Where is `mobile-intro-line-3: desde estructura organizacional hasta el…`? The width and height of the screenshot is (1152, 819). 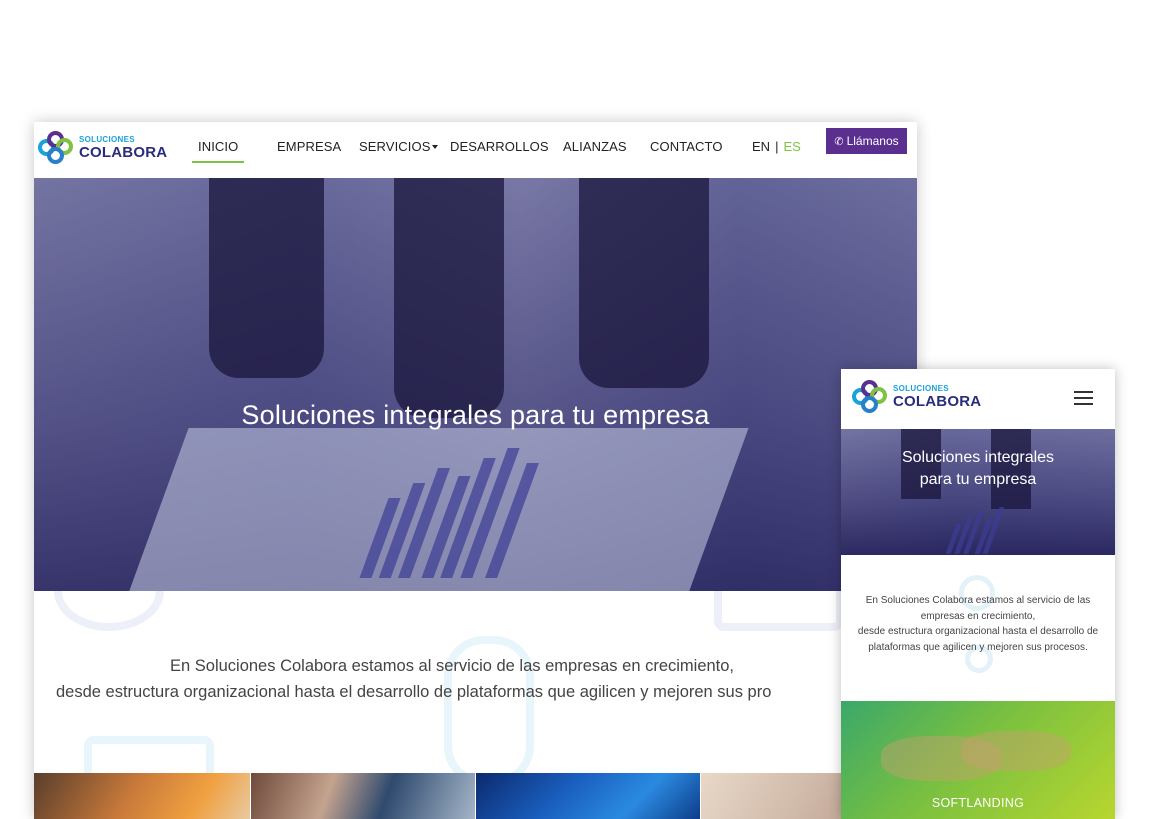
mobile-intro-line-3: desde estructura organizacional hasta el… is located at coordinates (978, 631).